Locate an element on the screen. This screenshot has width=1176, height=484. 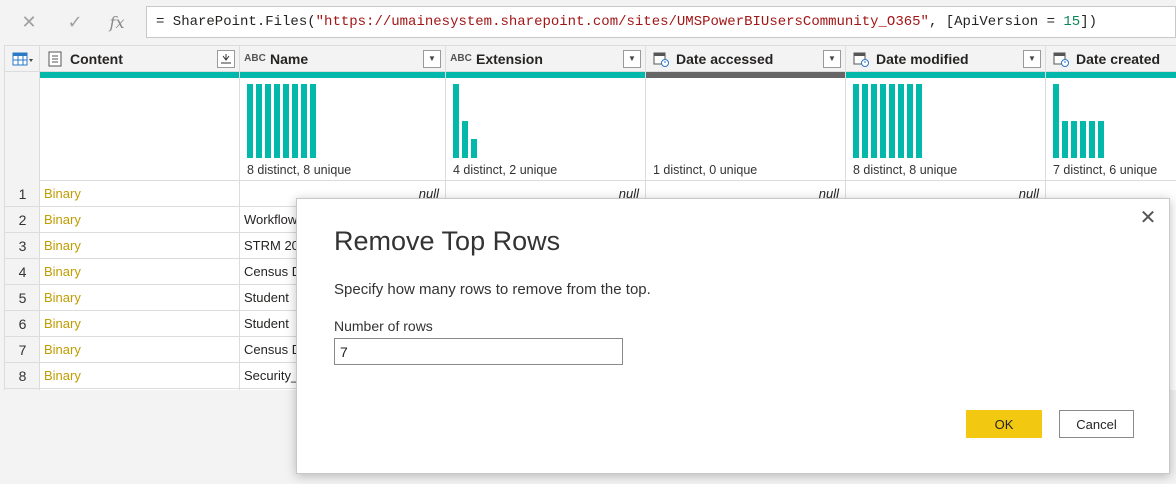
column-title: Extension is located at coordinates (509, 58).